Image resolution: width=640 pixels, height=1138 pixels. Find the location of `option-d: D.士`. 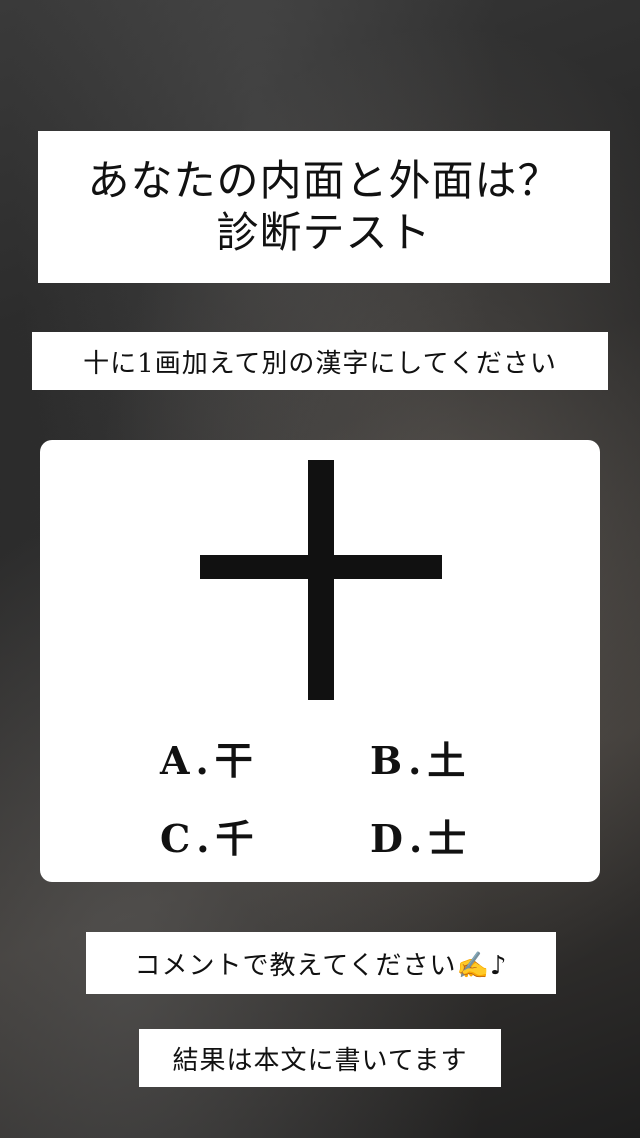

option-d: D.士 is located at coordinates (418, 835).